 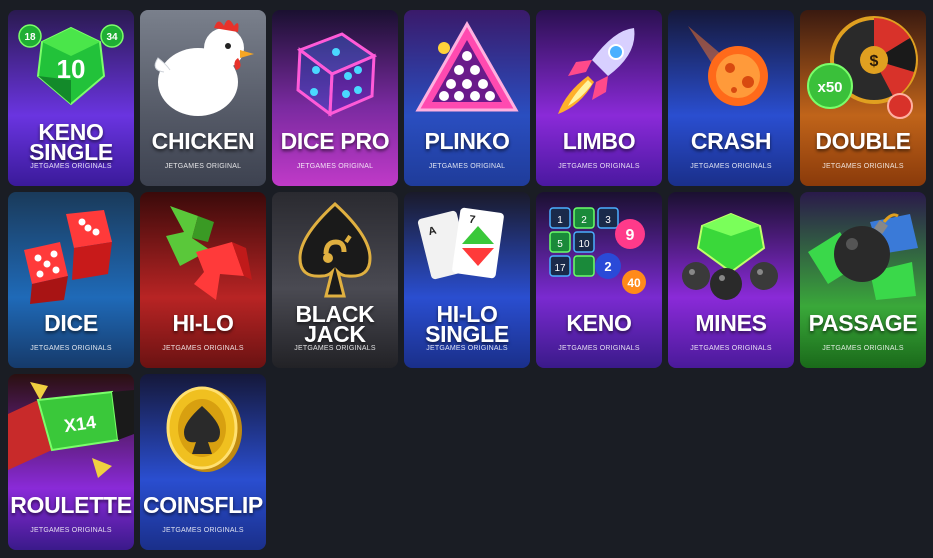 What do you see at coordinates (597, 250) in the screenshot?
I see `keno-board-icon: 1 2 3 5 10 17 9 2 40` at bounding box center [597, 250].